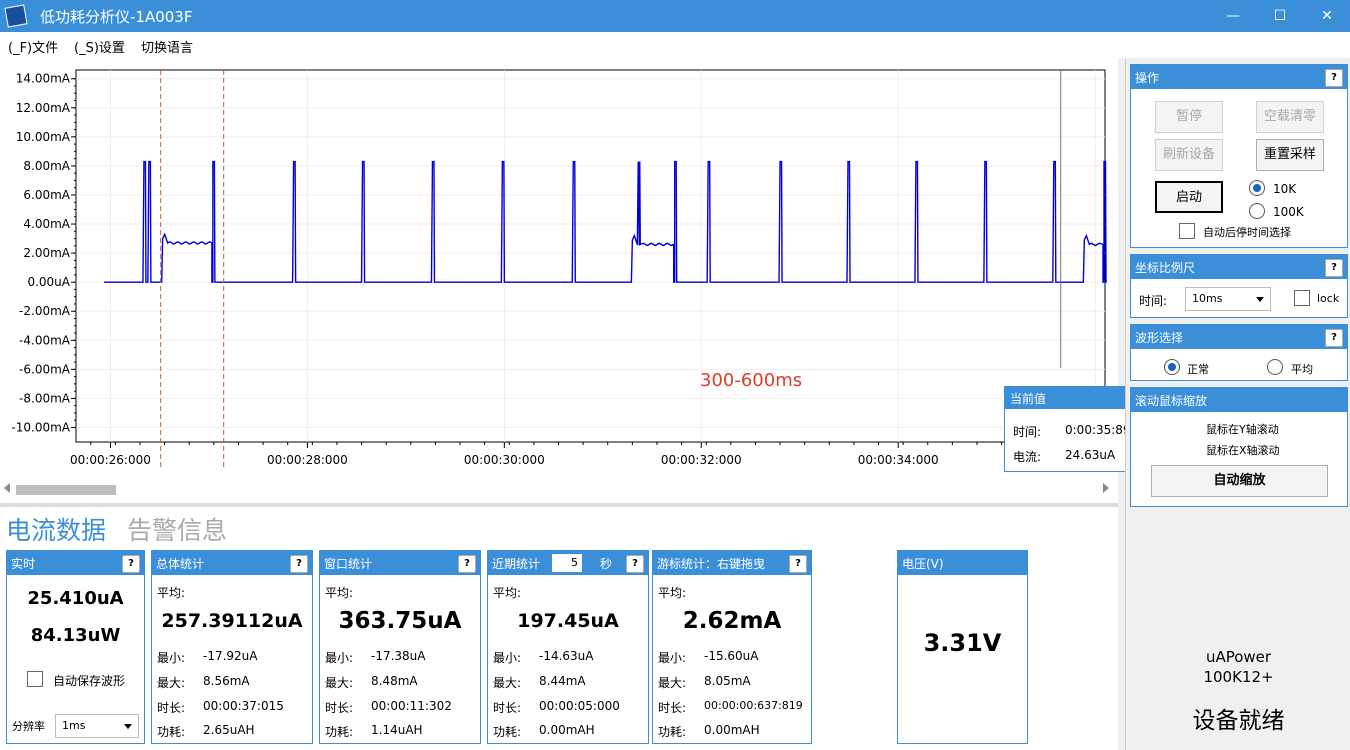 Image resolution: width=1350 pixels, height=750 pixels. What do you see at coordinates (1302, 298) in the screenshot?
I see `lock-checkbox` at bounding box center [1302, 298].